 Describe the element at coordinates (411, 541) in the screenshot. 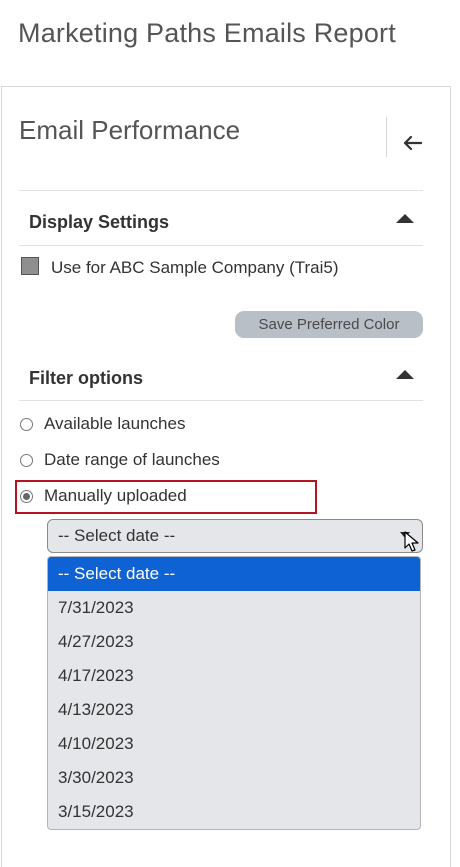

I see `mouse-cursor-icon` at that location.